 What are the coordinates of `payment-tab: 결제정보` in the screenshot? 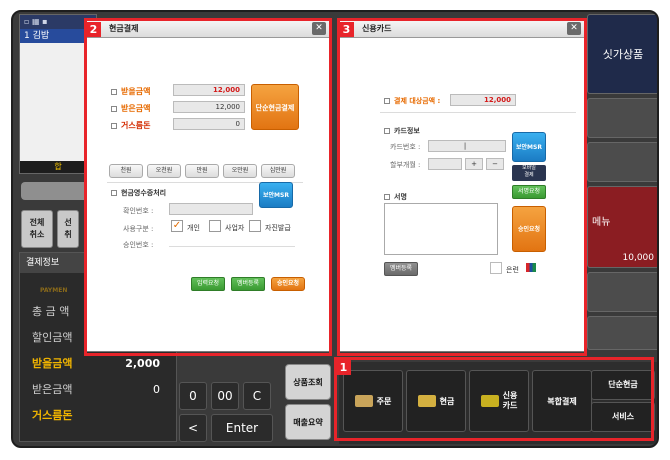 It's located at (55, 263).